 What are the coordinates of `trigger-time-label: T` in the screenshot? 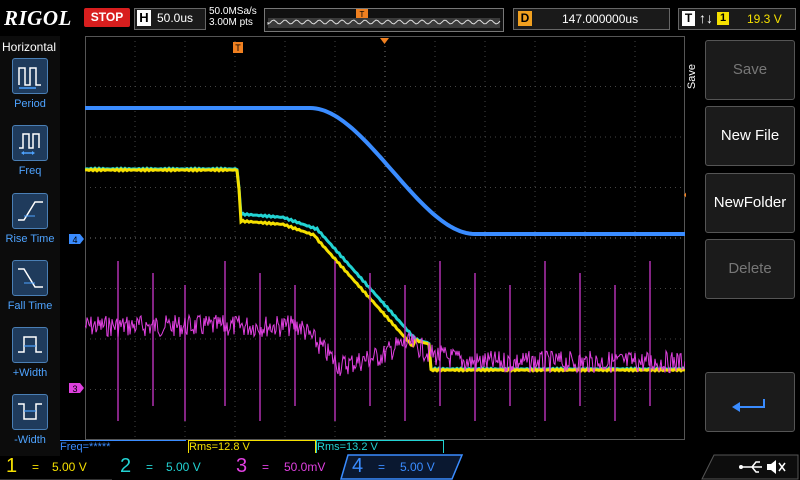 It's located at (238, 48).